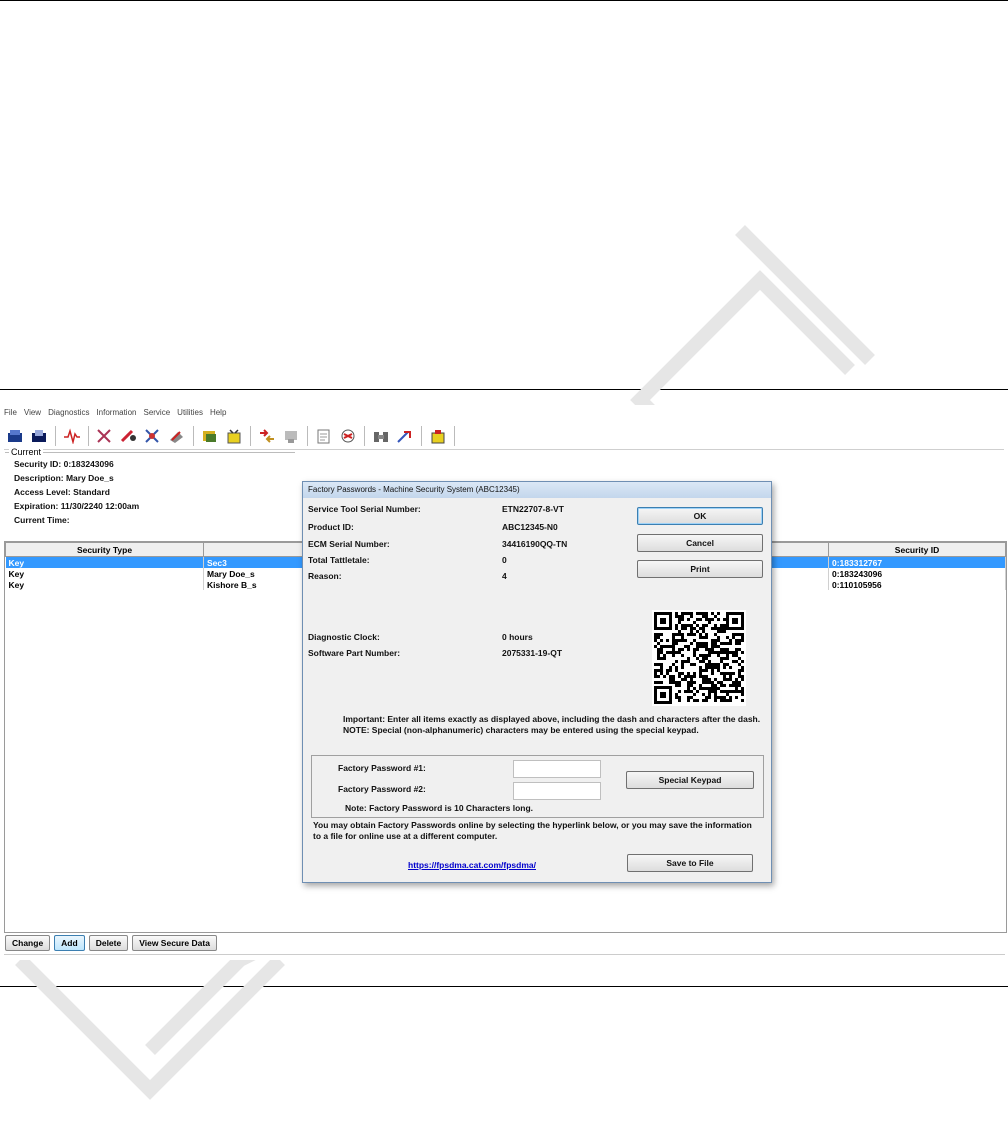 This screenshot has height=1136, width=1008. What do you see at coordinates (504, 436) in the screenshot?
I see `toolbar` at bounding box center [504, 436].